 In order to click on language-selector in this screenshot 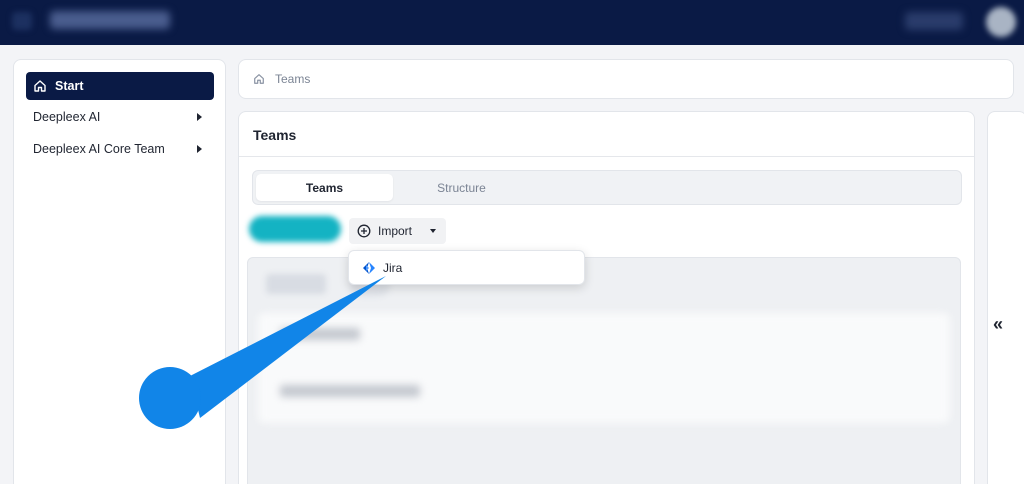, I will do `click(934, 21)`.